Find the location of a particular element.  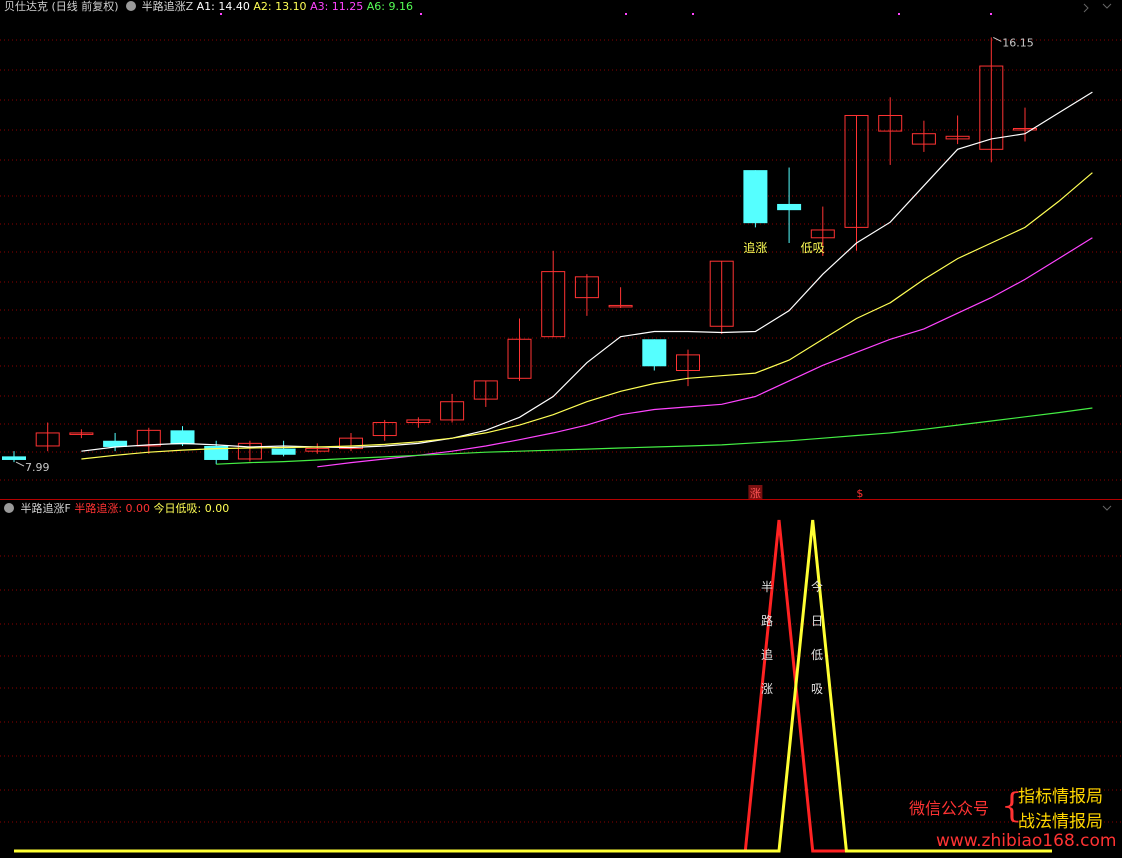

high-price-label-pointer is located at coordinates (997, 39).